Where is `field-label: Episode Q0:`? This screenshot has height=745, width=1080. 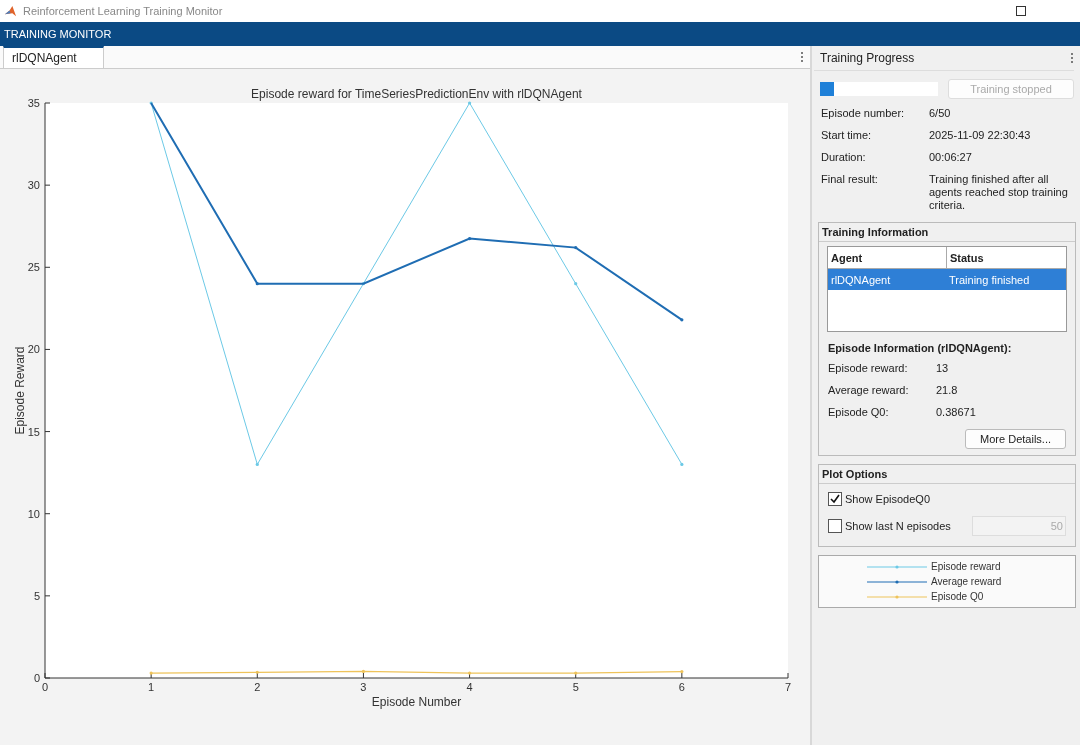
field-label: Episode Q0: is located at coordinates (859, 412).